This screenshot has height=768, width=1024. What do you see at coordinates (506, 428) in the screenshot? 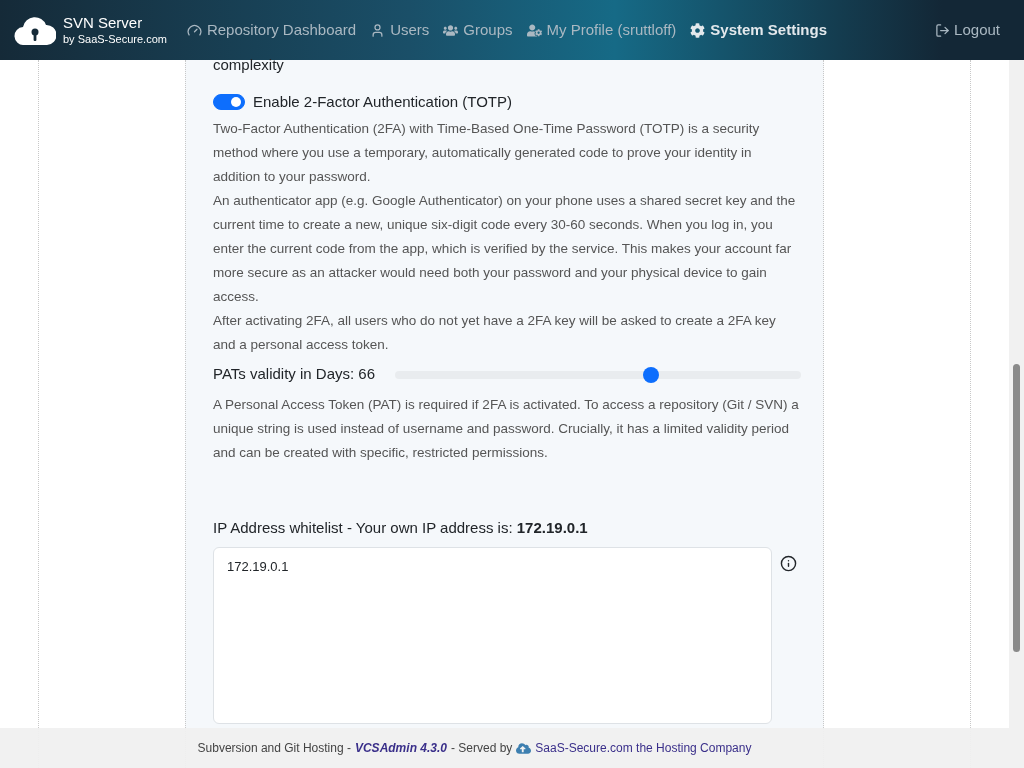
I see `pat-description: A Personal Access Token (PAT) is required if 2FA is activated. To access a repository (Git / SVN) a unique string is used instead of username and password. Crucially, it has a limited validity period and can be created with specific, restricted permissions.` at bounding box center [506, 428].